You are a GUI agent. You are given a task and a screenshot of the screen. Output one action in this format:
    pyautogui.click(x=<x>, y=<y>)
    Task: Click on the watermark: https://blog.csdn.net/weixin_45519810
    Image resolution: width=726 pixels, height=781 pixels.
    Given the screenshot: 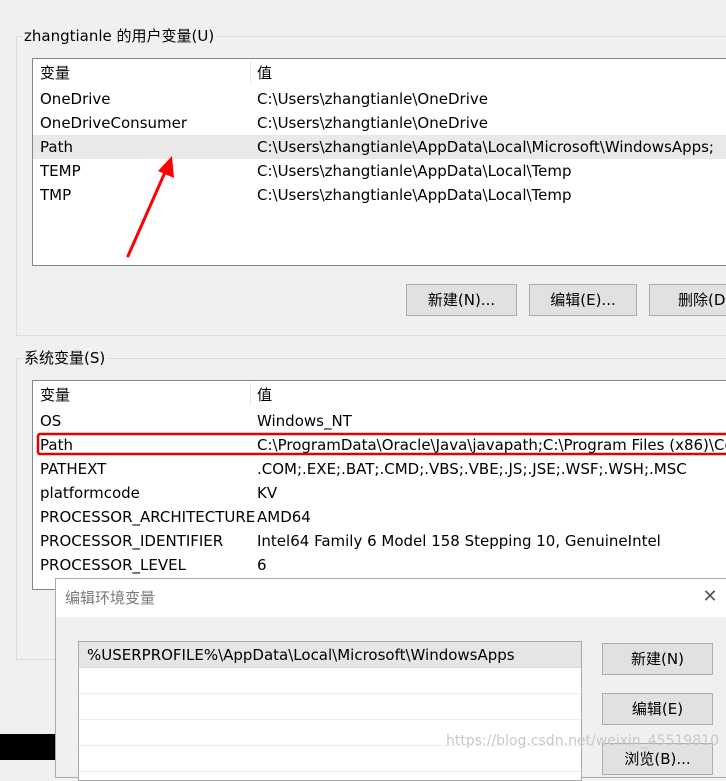 What is the action you would take?
    pyautogui.click(x=583, y=741)
    